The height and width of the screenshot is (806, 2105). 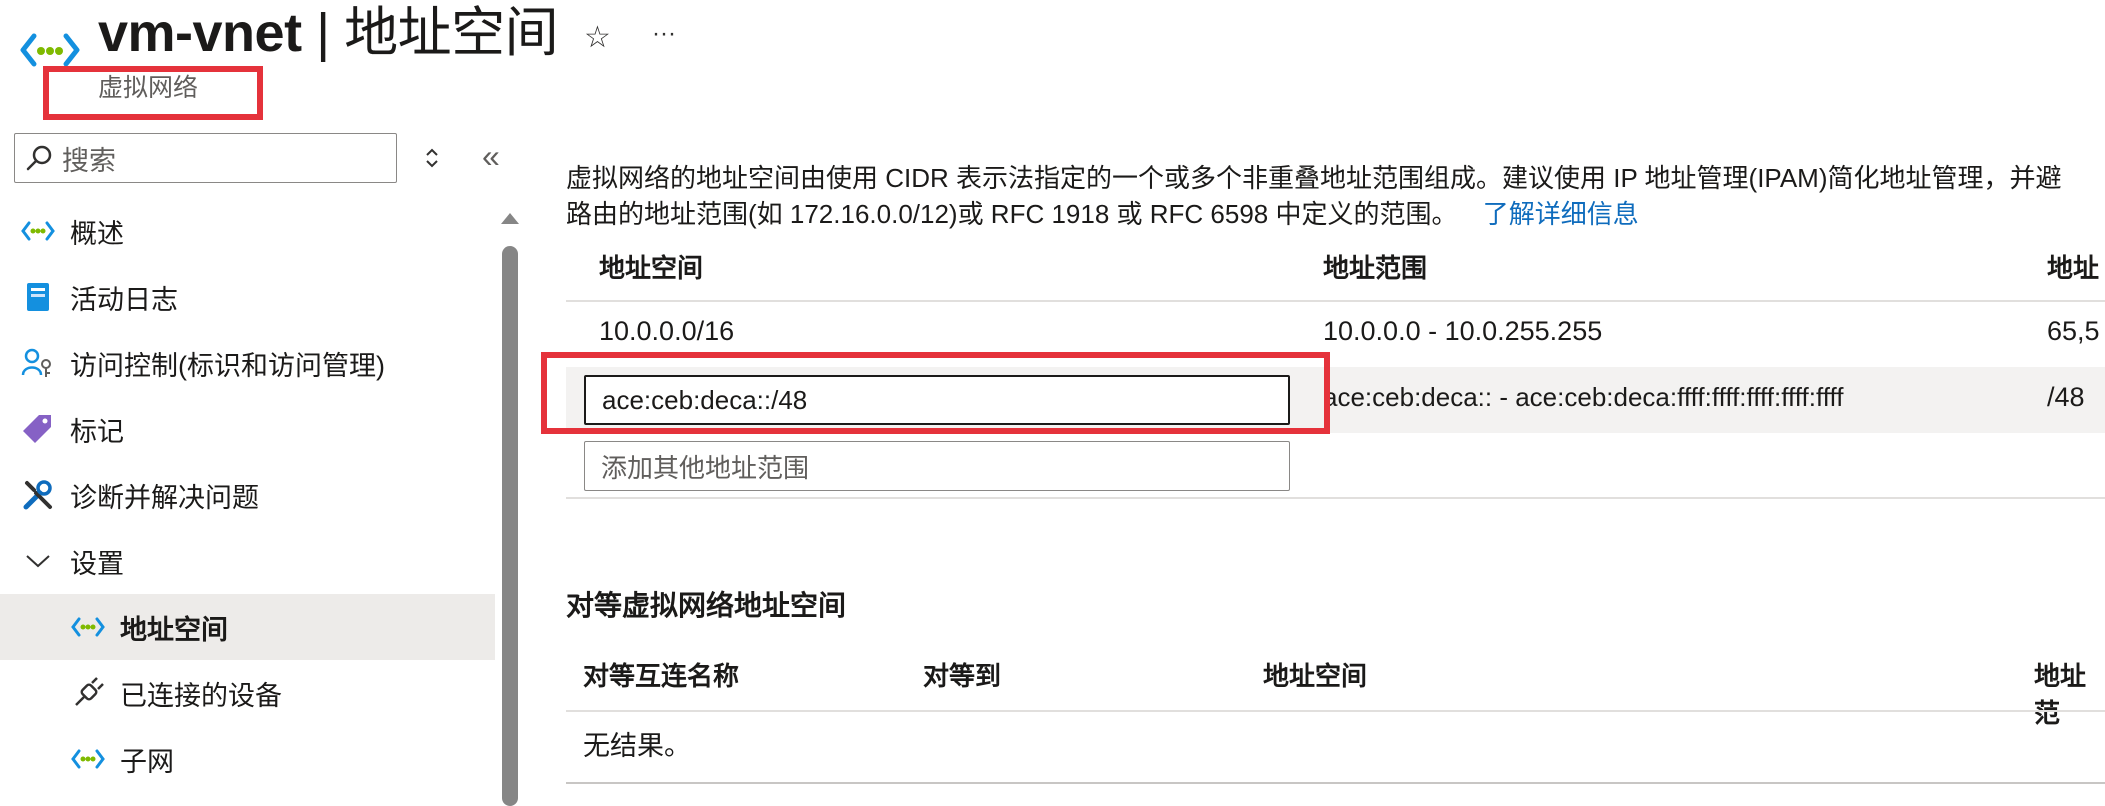 What do you see at coordinates (164, 497) in the screenshot?
I see `sidebar-item-label: 诊断并解决问题` at bounding box center [164, 497].